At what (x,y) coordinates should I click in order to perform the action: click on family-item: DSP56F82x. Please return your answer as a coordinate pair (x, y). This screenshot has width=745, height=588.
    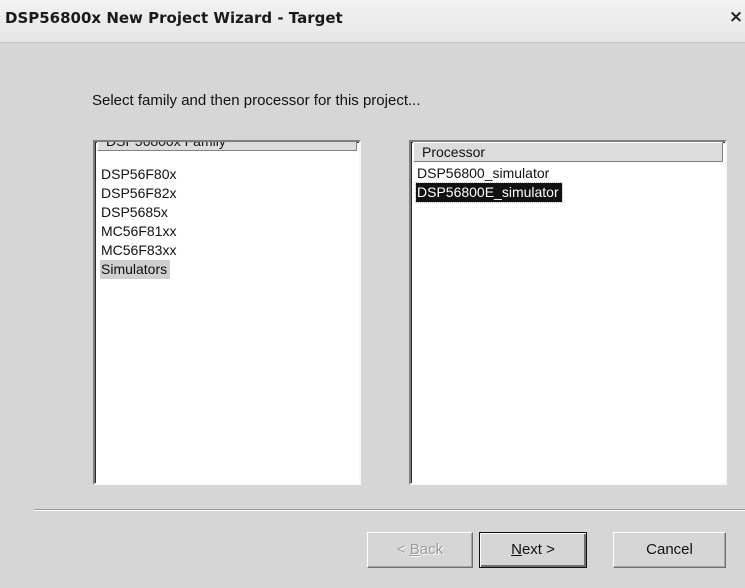
    Looking at the image, I should click on (227, 193).